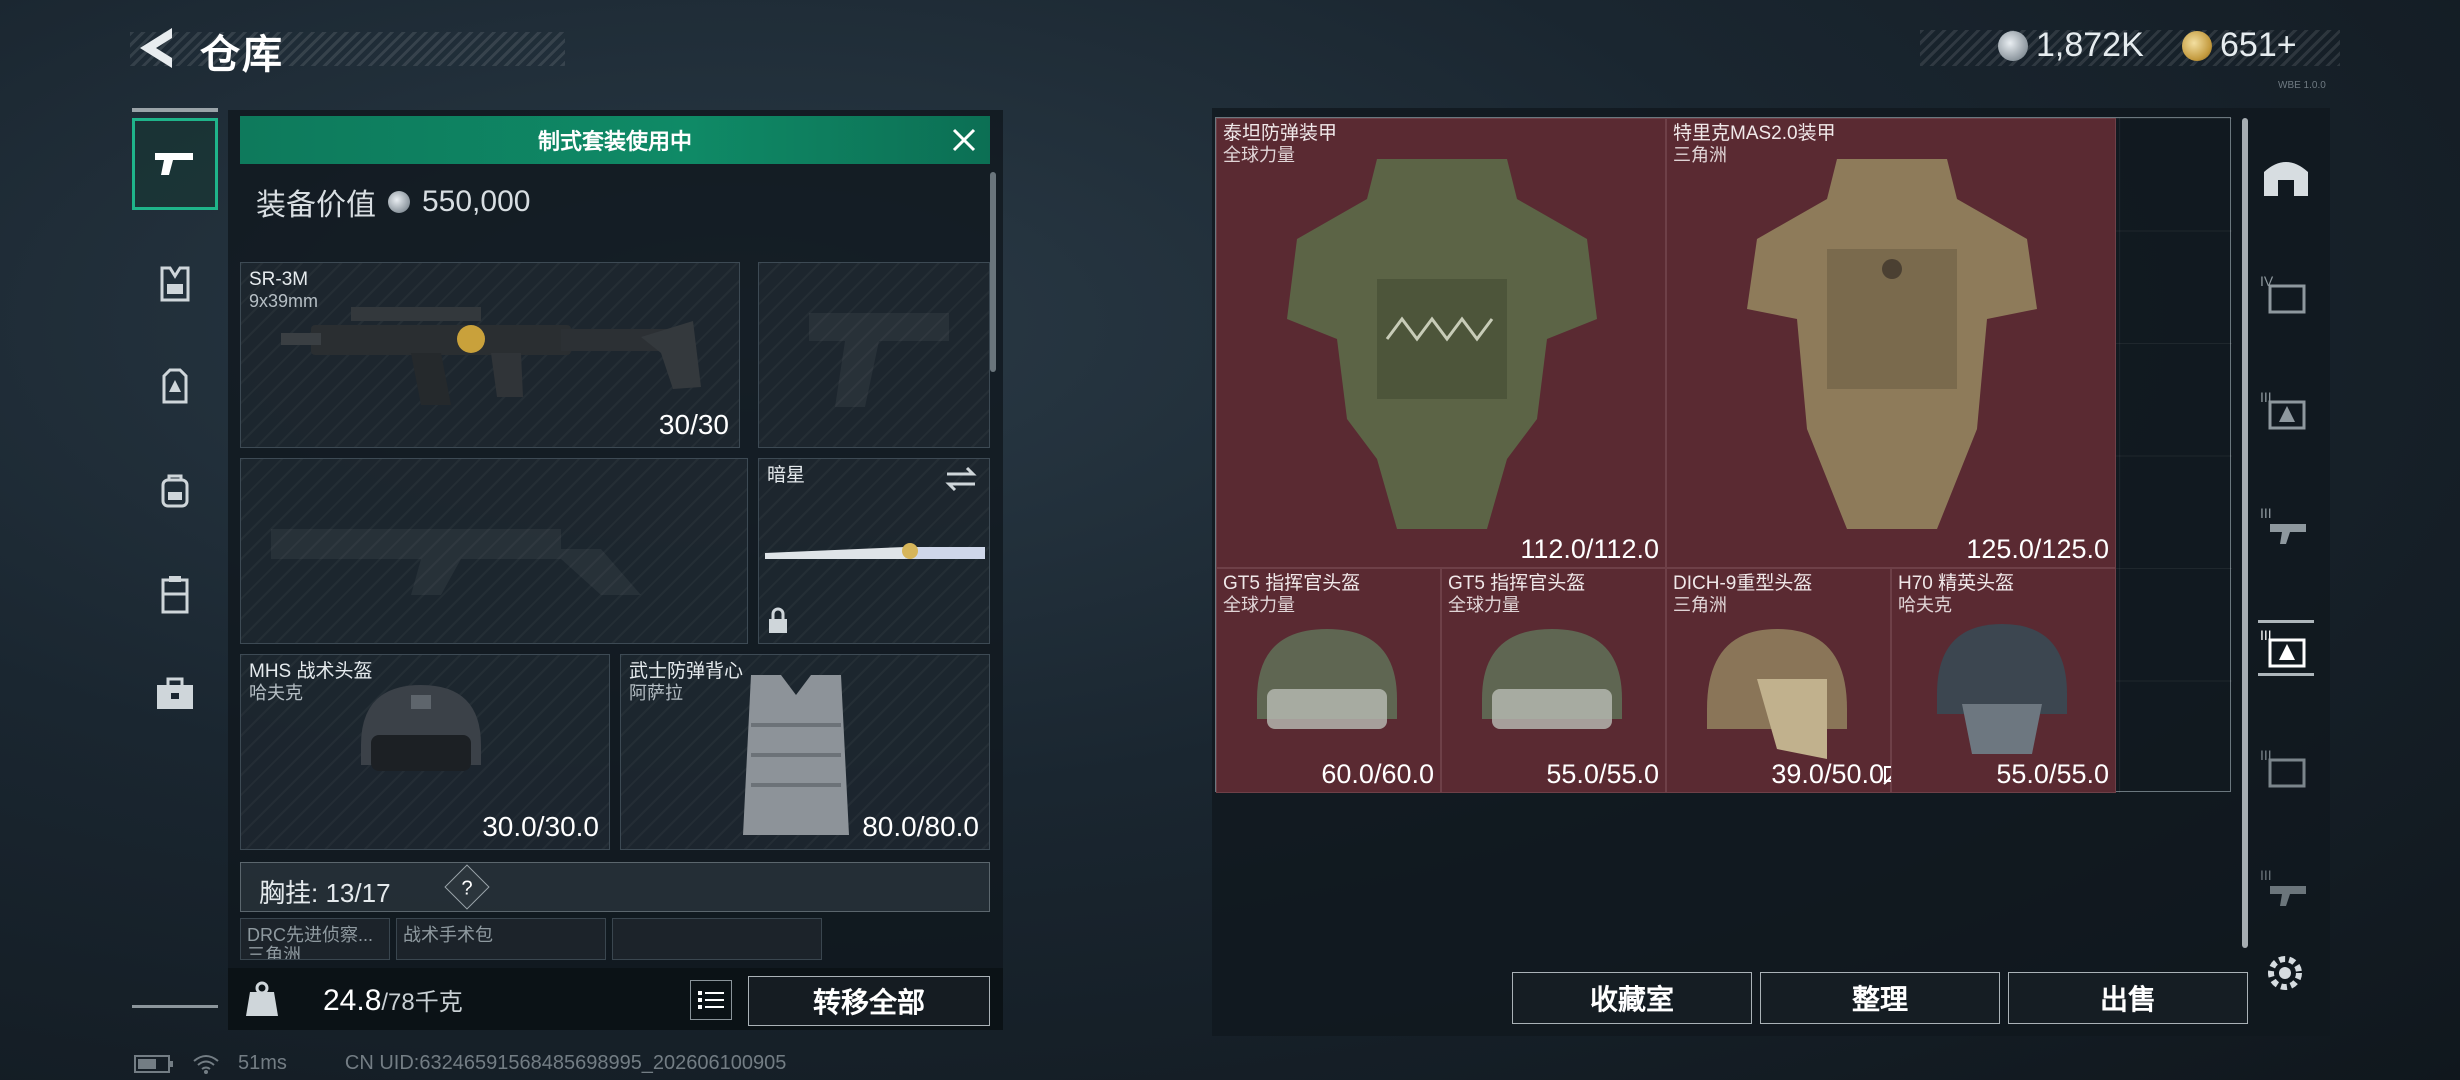 The height and width of the screenshot is (1080, 2460). I want to click on back-button, so click(156, 48).